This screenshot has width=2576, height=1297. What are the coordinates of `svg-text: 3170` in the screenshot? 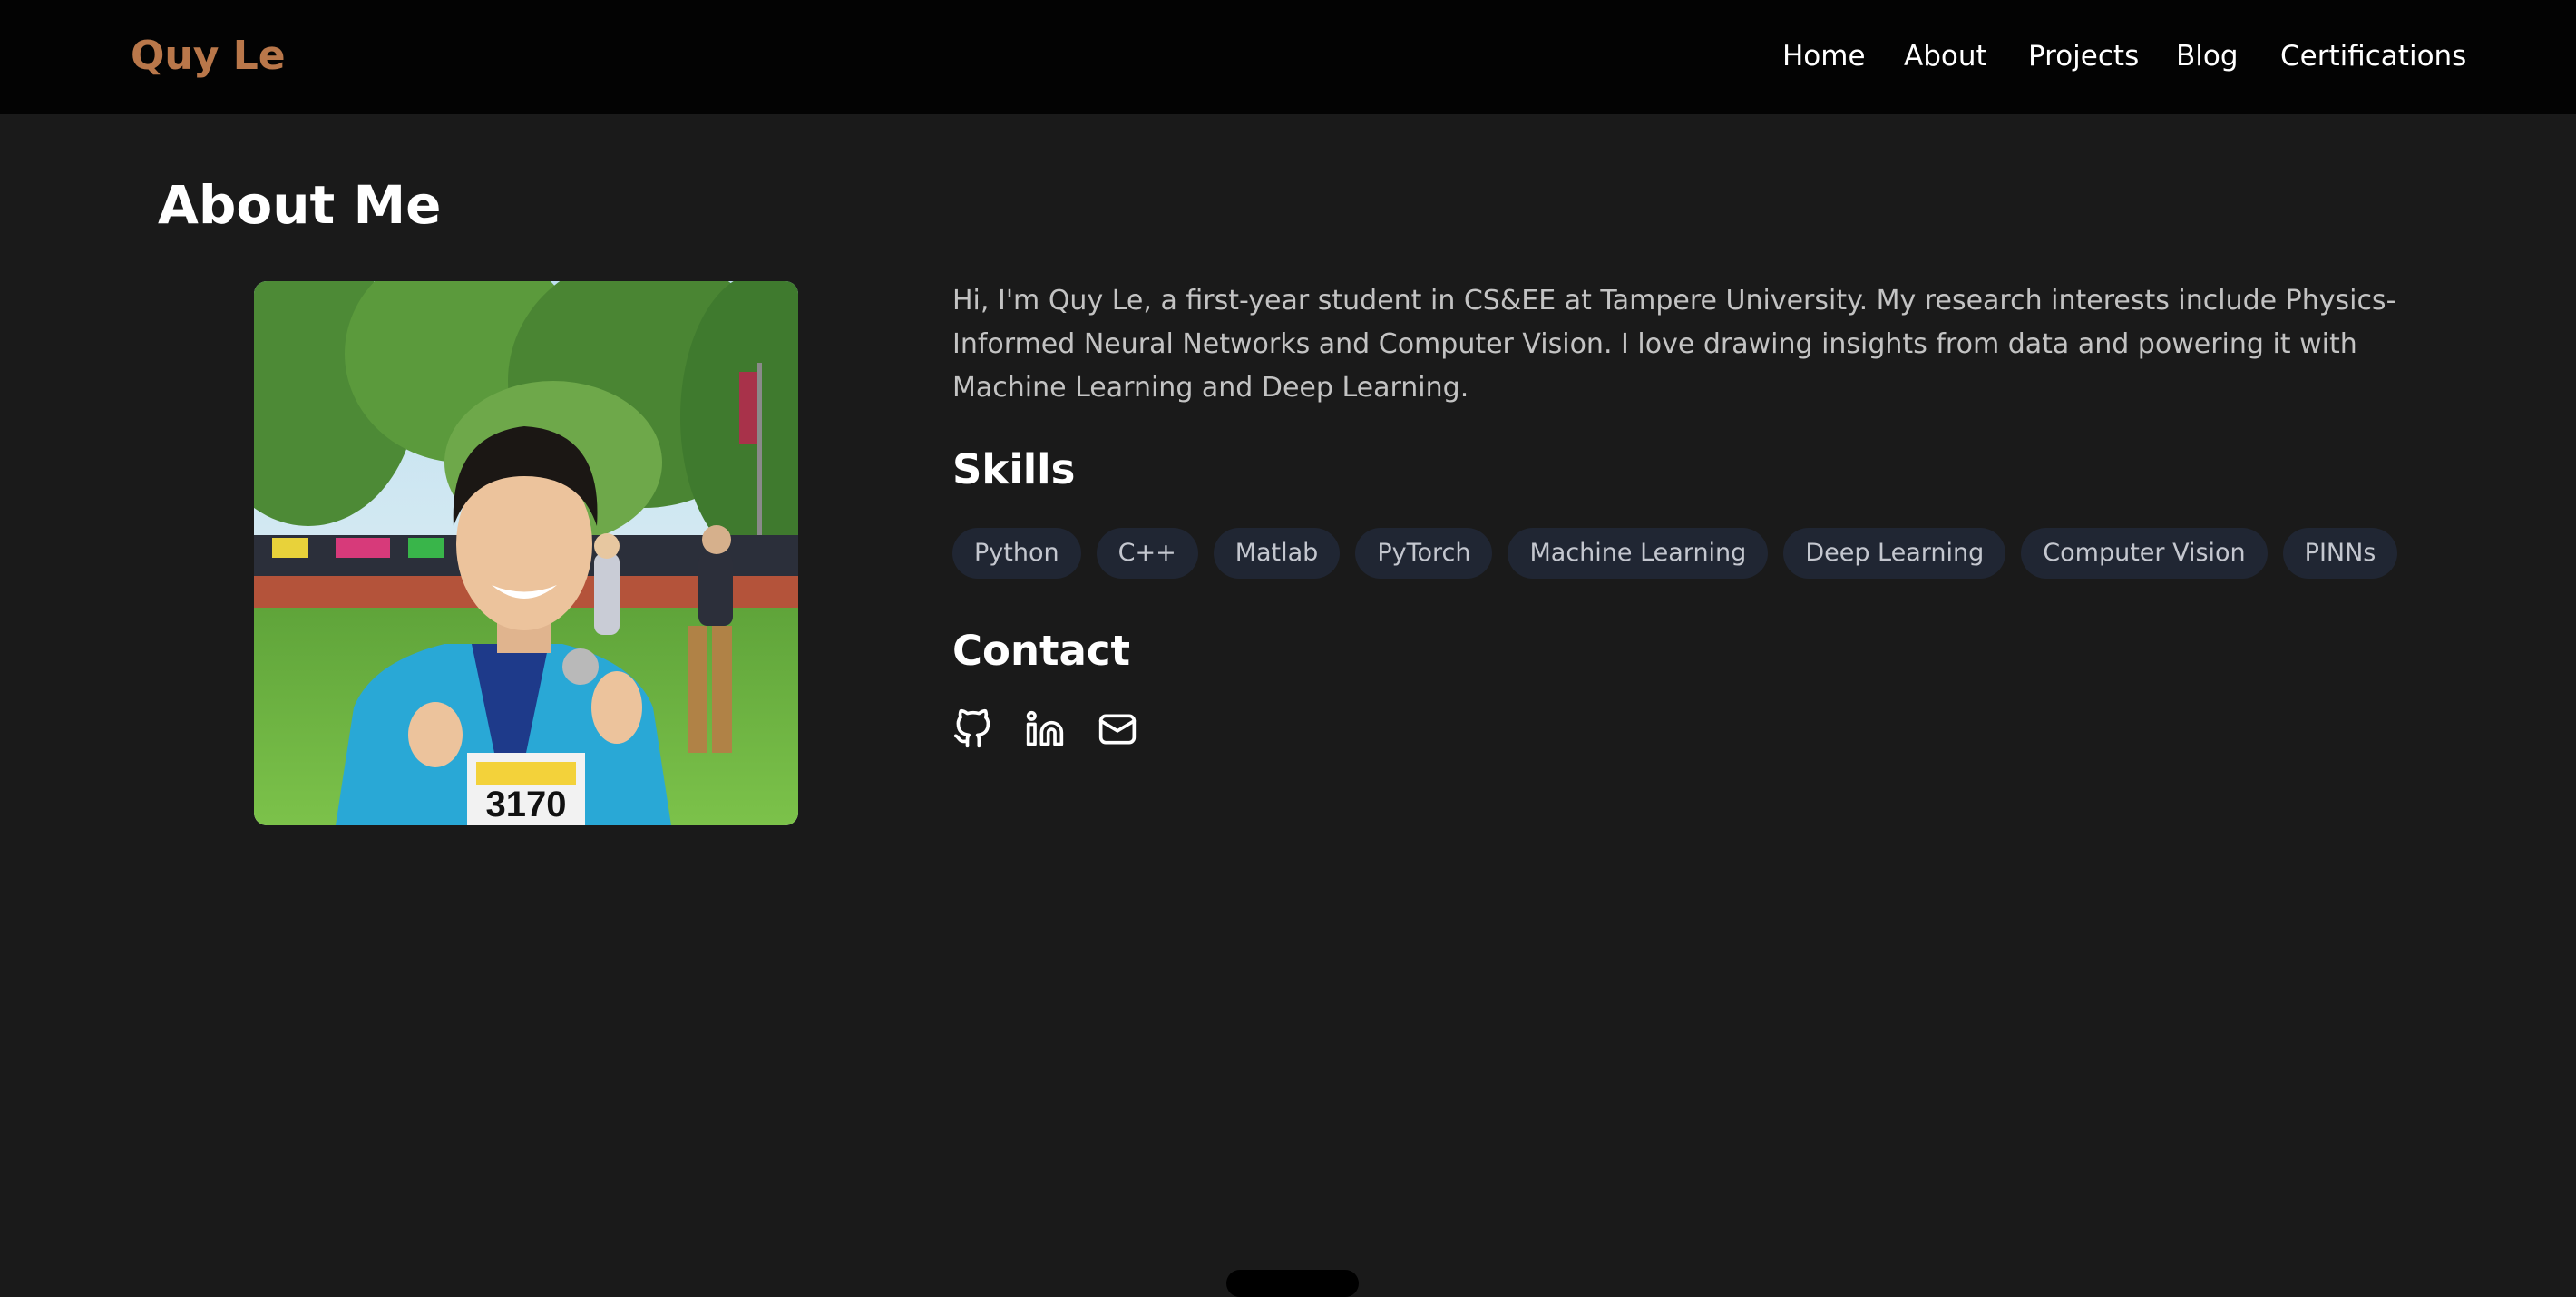 It's located at (526, 804).